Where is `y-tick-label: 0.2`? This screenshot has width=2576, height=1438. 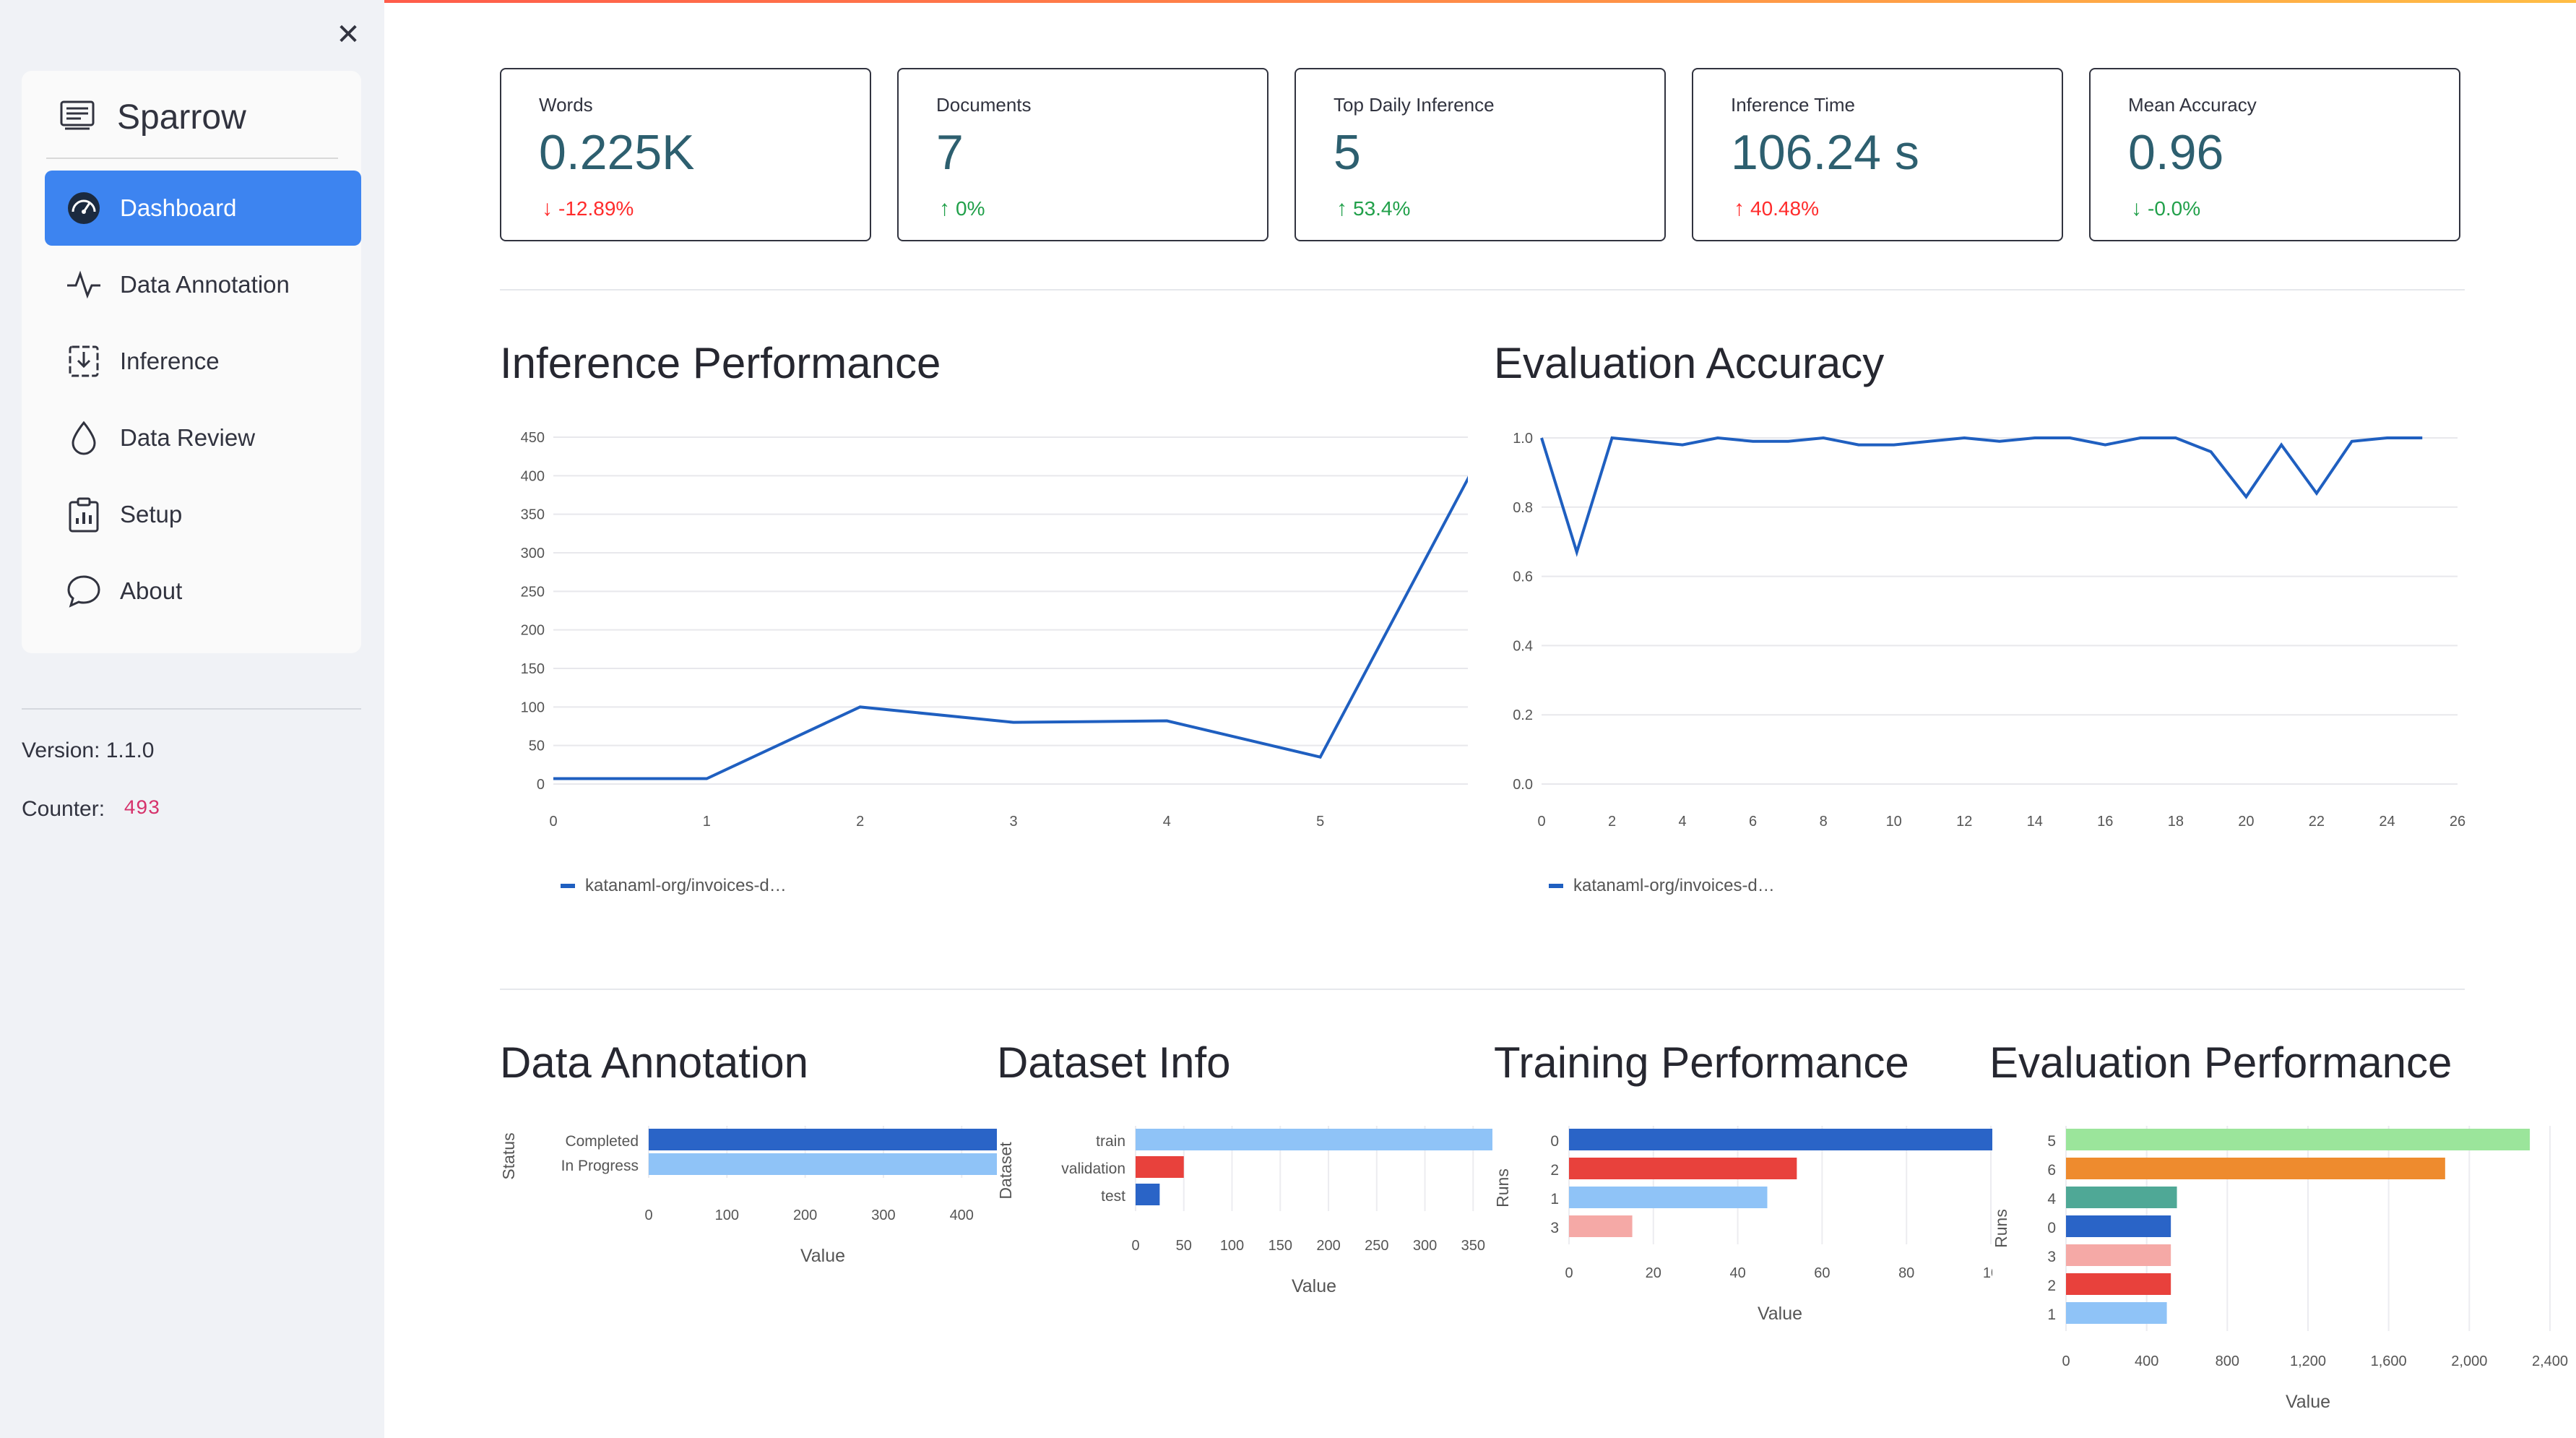
y-tick-label: 0.2 is located at coordinates (1523, 715).